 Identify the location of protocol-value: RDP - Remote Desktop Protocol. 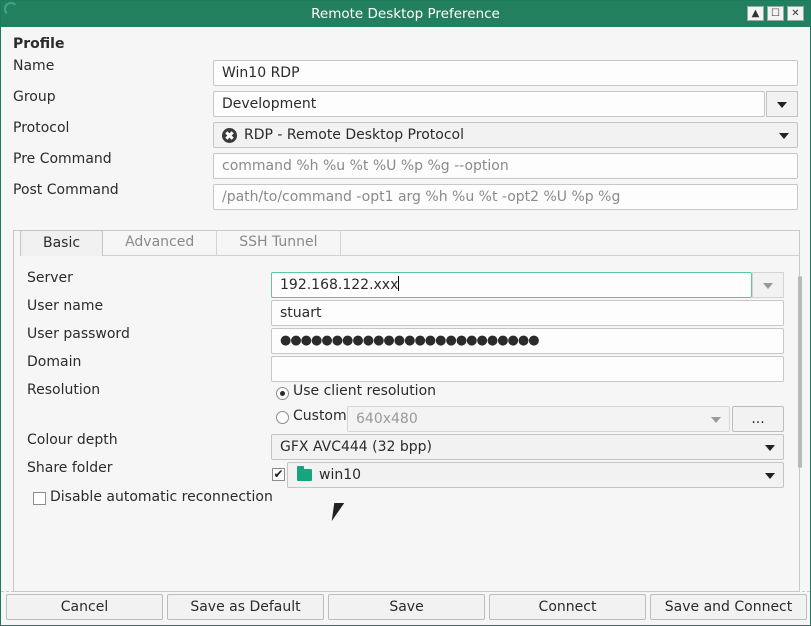
(354, 135).